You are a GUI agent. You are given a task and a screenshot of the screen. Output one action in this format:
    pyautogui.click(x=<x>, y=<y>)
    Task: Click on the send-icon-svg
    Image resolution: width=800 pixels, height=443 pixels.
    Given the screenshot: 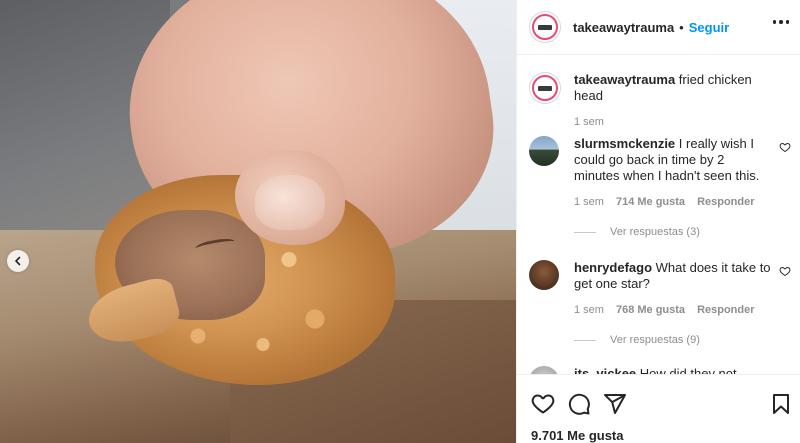 What is the action you would take?
    pyautogui.click(x=615, y=404)
    